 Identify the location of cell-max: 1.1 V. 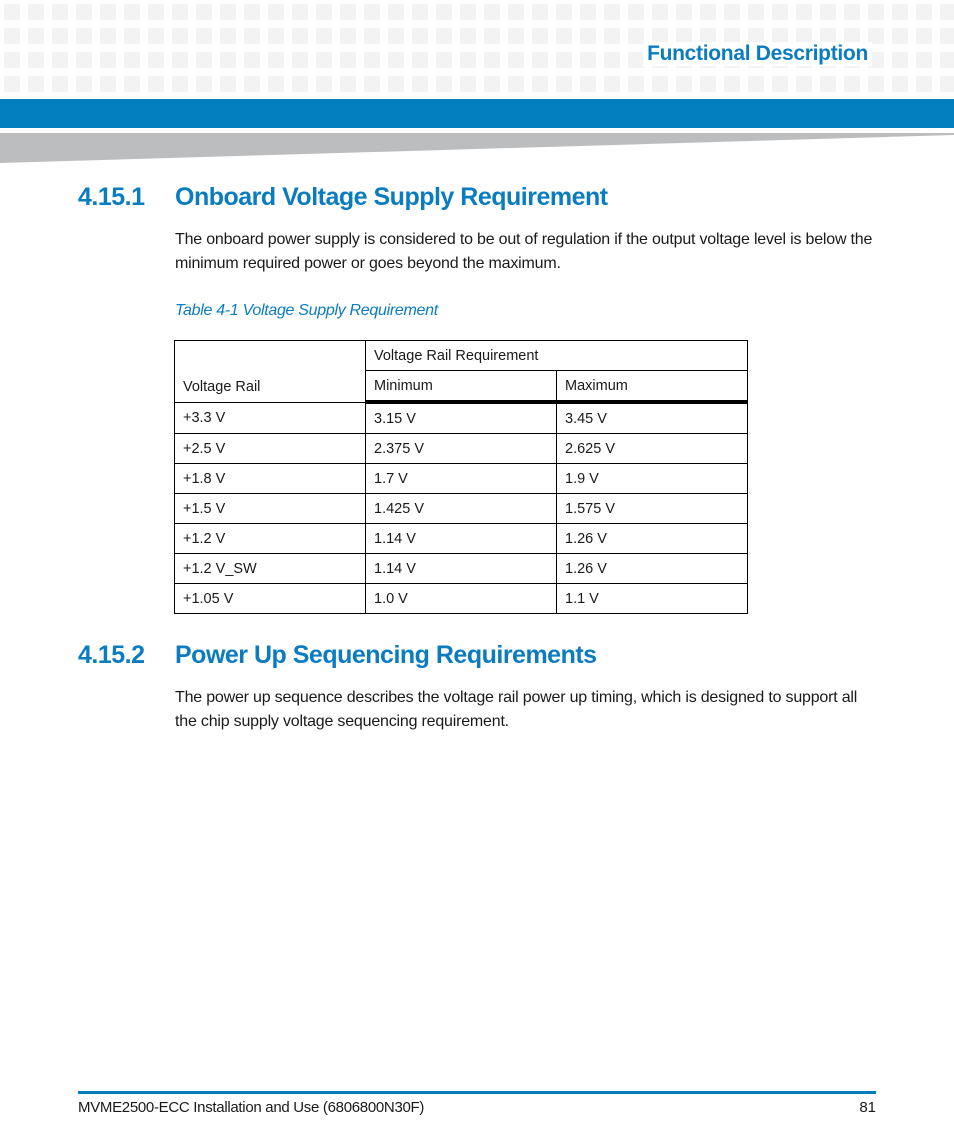
(652, 598).